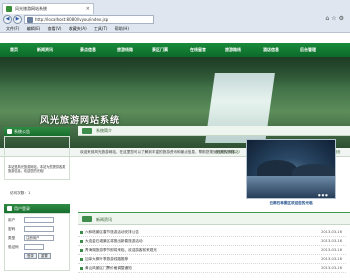  Describe the element at coordinates (7, 19) in the screenshot. I see `back-icon: ◀` at that location.